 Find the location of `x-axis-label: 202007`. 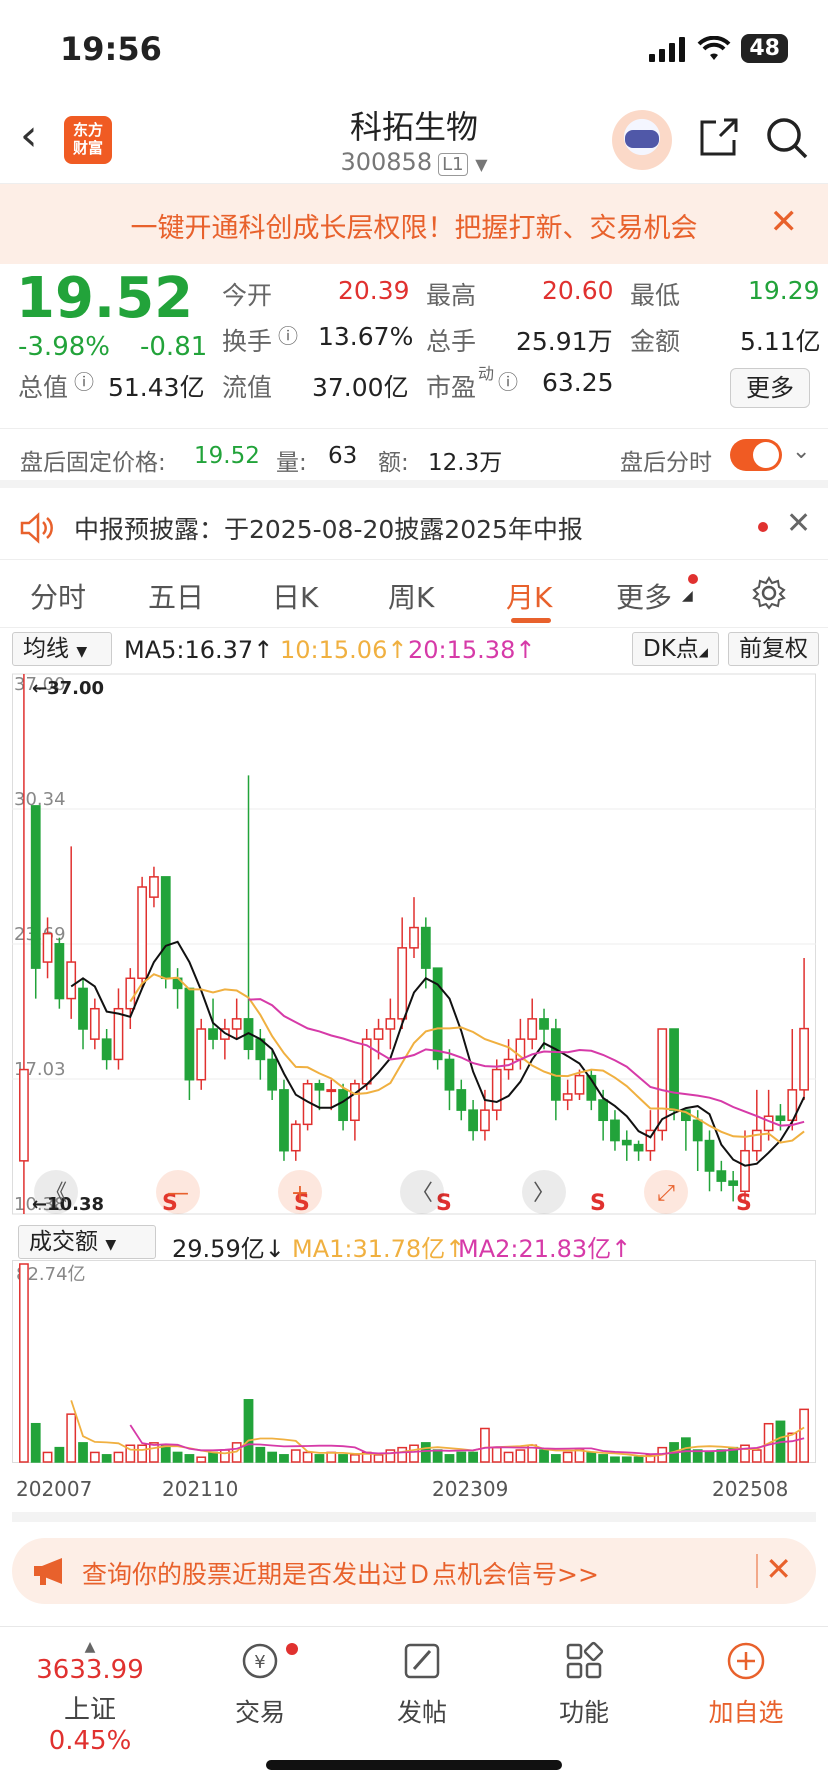

x-axis-label: 202007 is located at coordinates (54, 1489).